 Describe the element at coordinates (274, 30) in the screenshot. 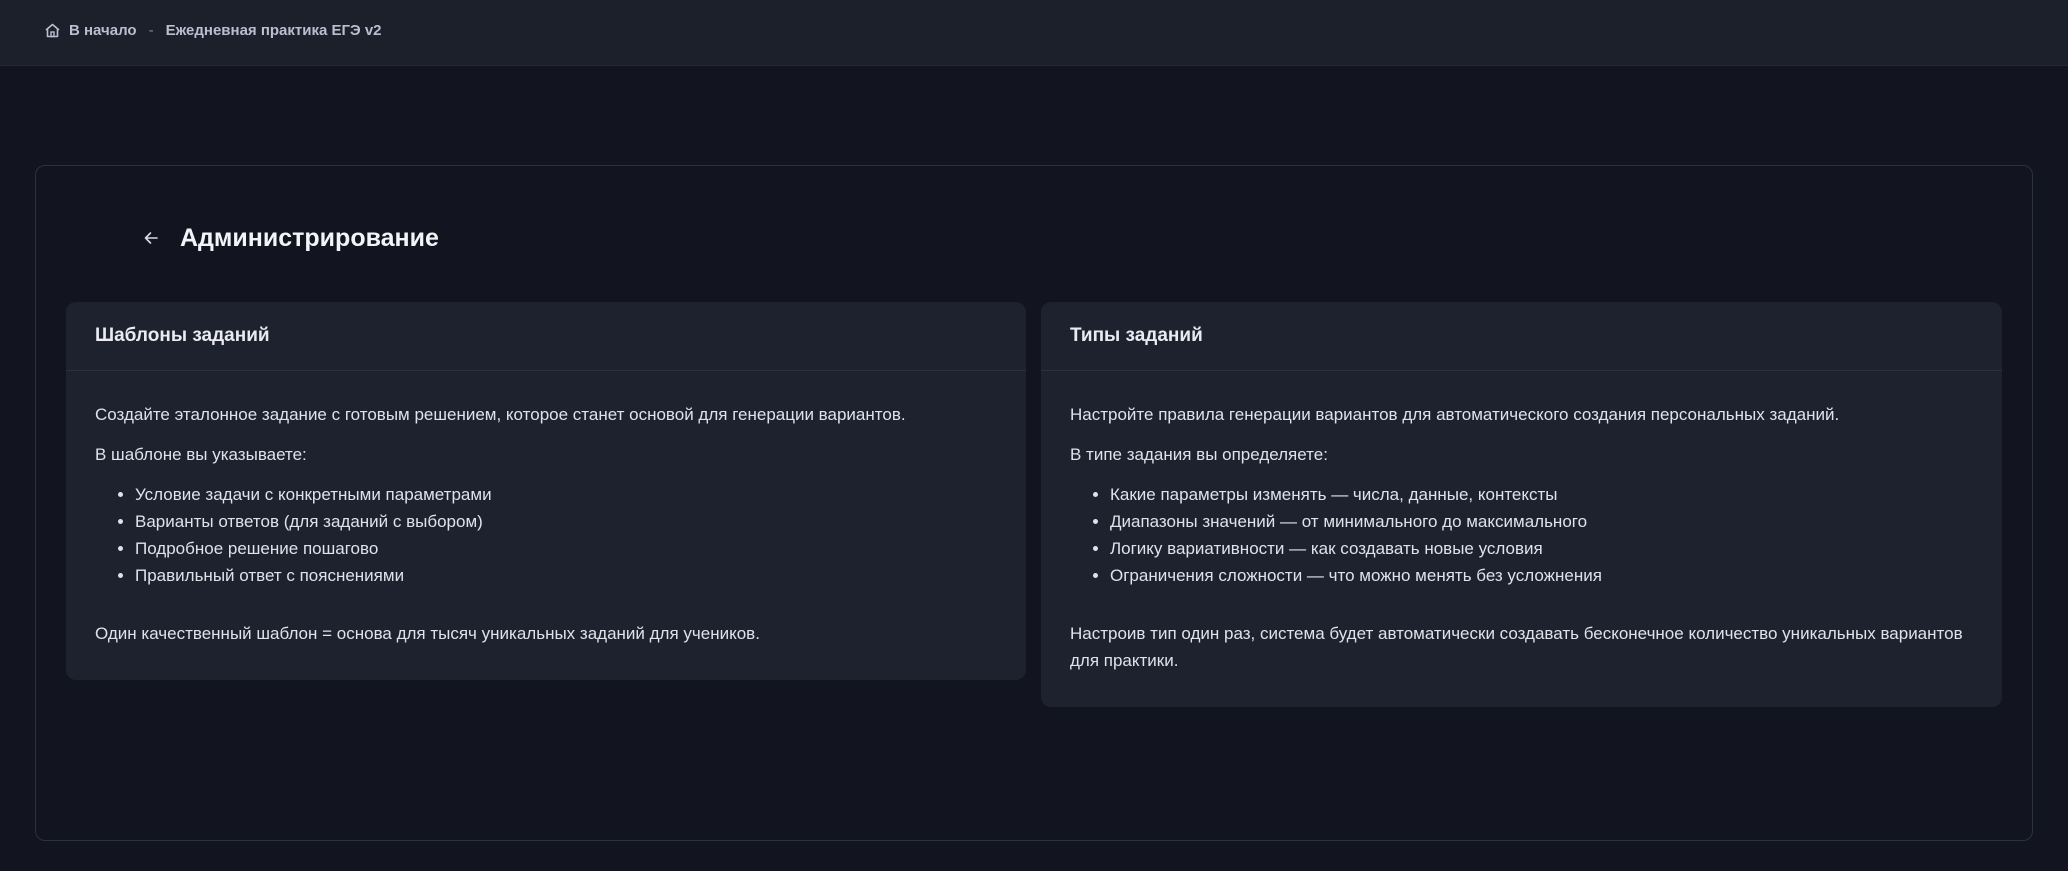

I see `breadcrumb-current-link: Ежедневная практика ЕГЭ v2` at that location.